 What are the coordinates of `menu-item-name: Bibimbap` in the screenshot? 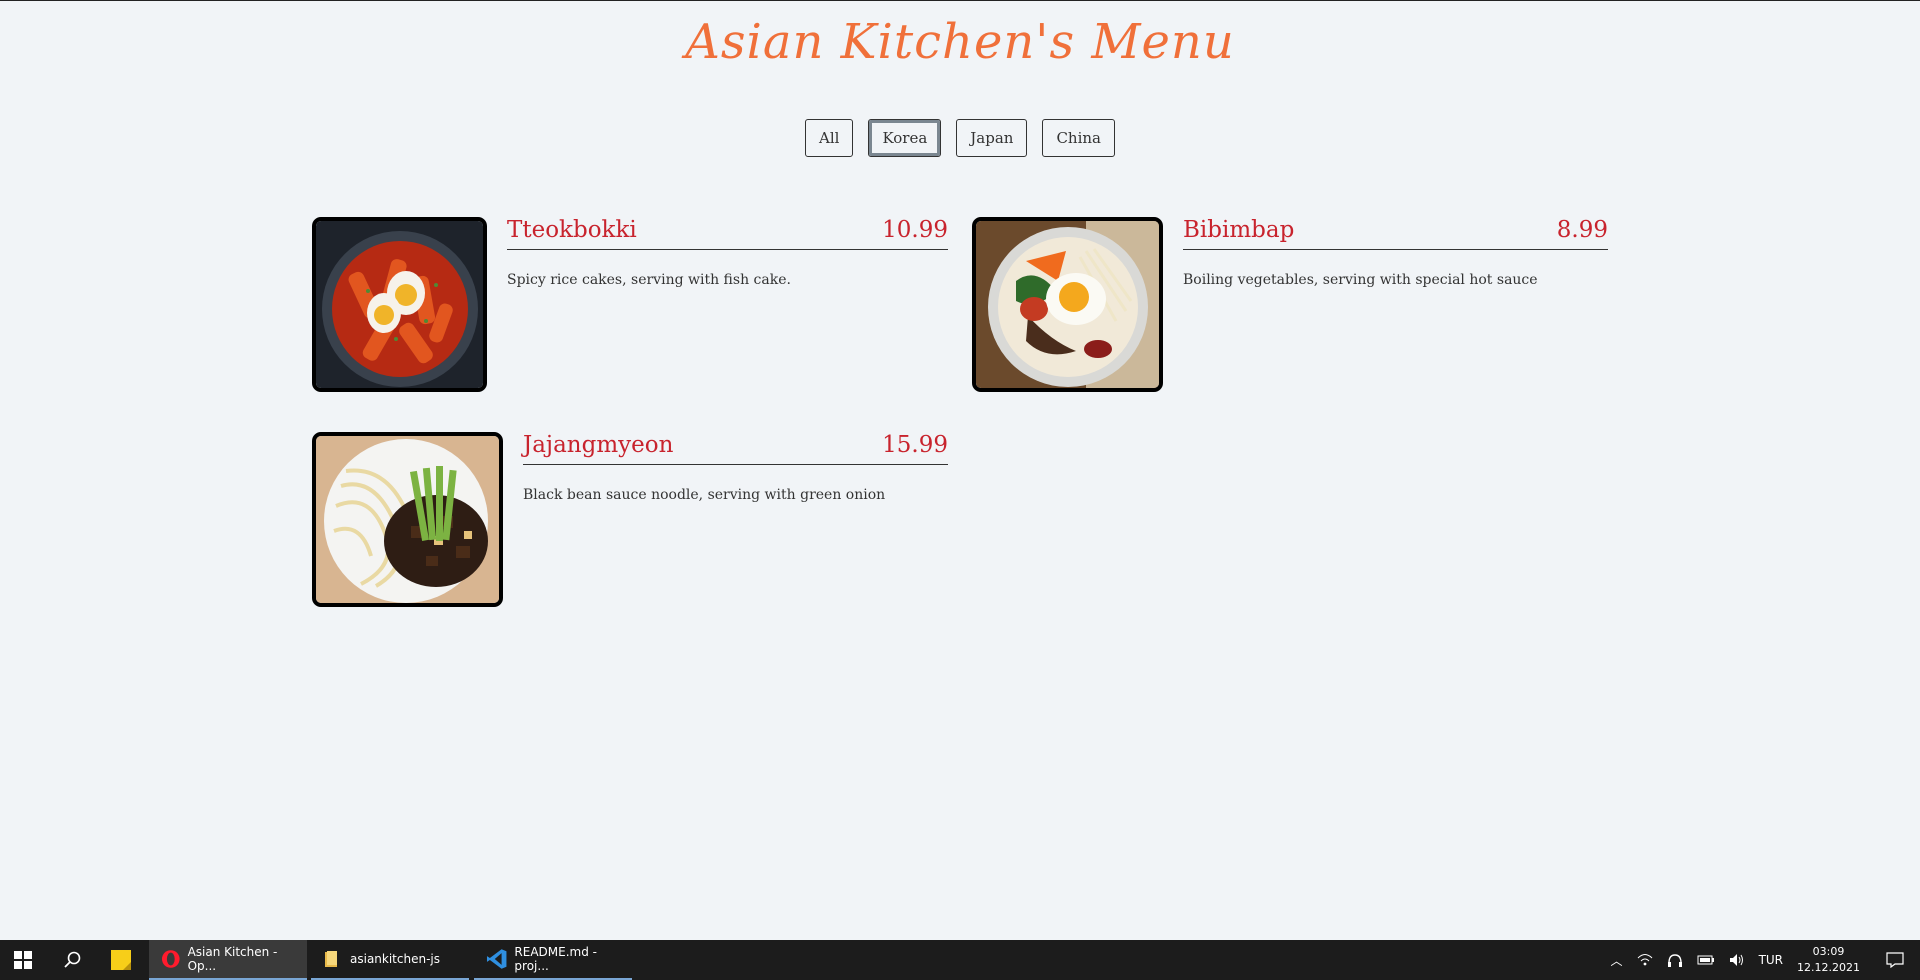 It's located at (1239, 230).